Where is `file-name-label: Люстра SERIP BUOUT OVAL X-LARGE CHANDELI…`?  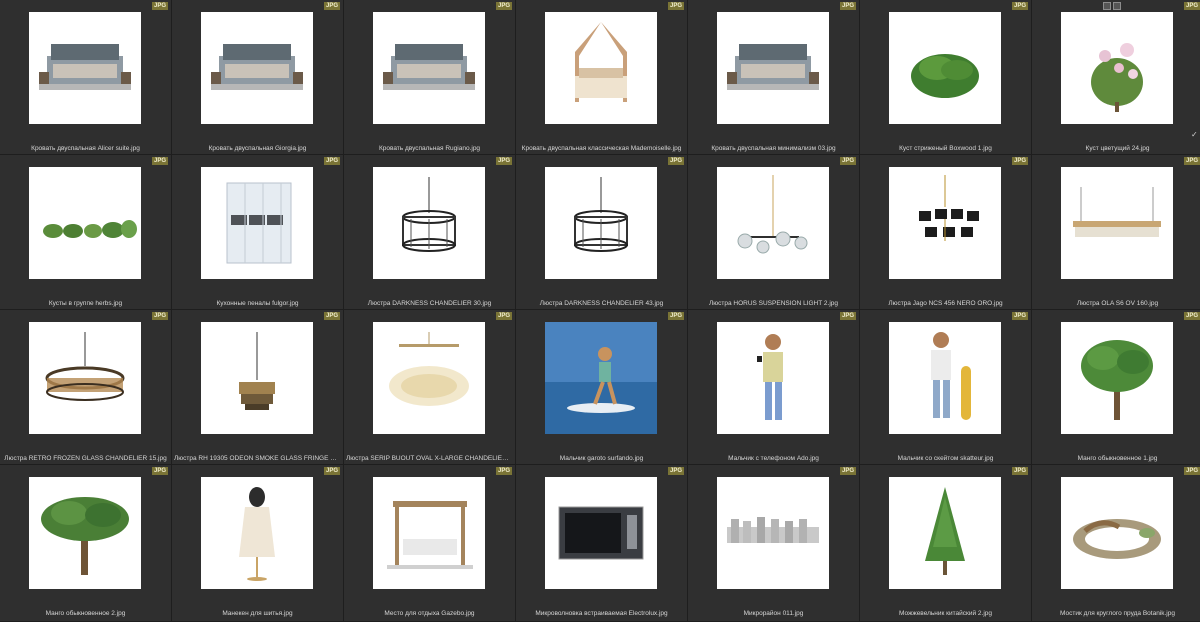 file-name-label: Люстра SERIP BUOUT OVAL X-LARGE CHANDELI… is located at coordinates (430, 458).